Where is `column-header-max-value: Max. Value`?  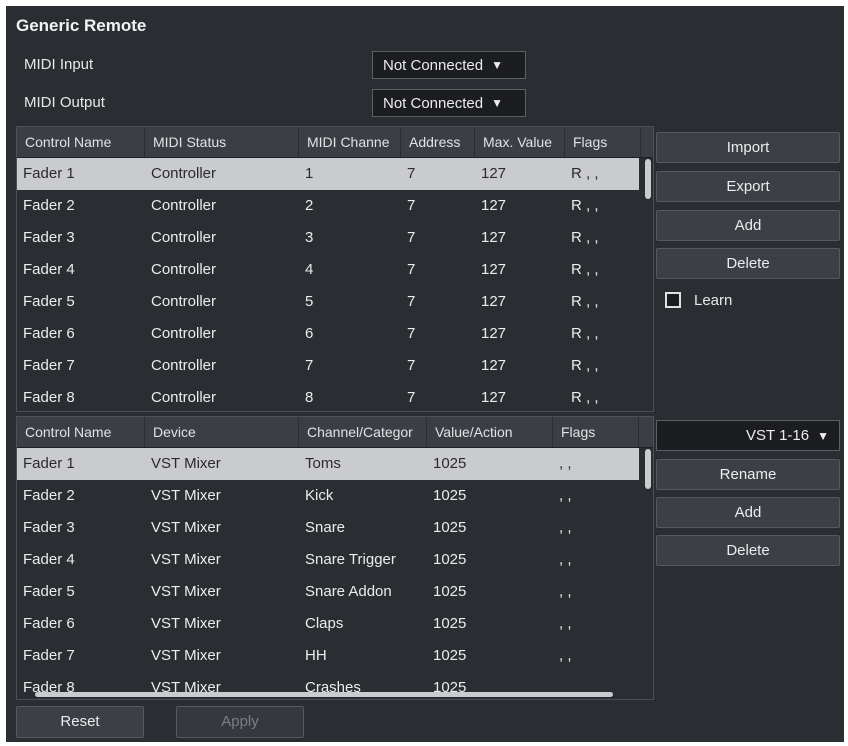 column-header-max-value: Max. Value is located at coordinates (520, 142).